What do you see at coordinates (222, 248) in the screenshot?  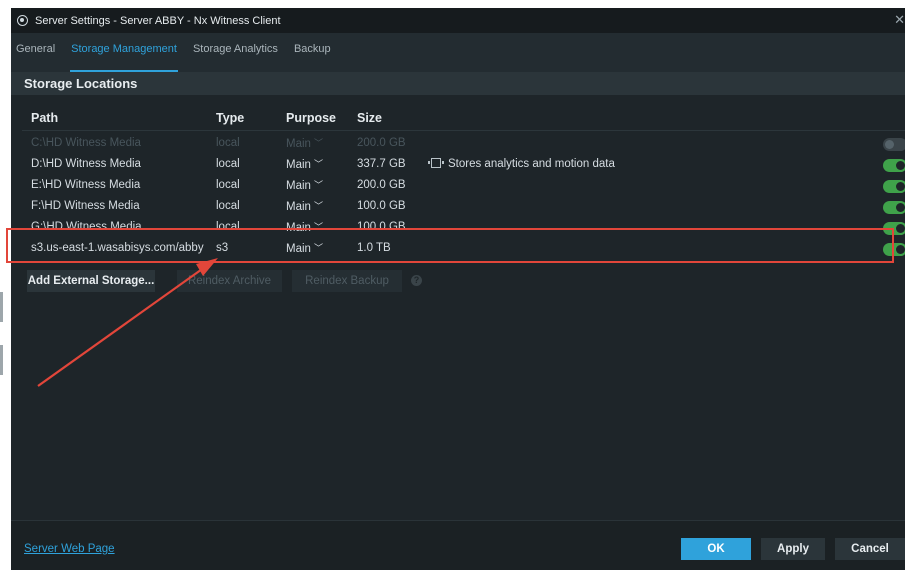 I see `storage-type: s3` at bounding box center [222, 248].